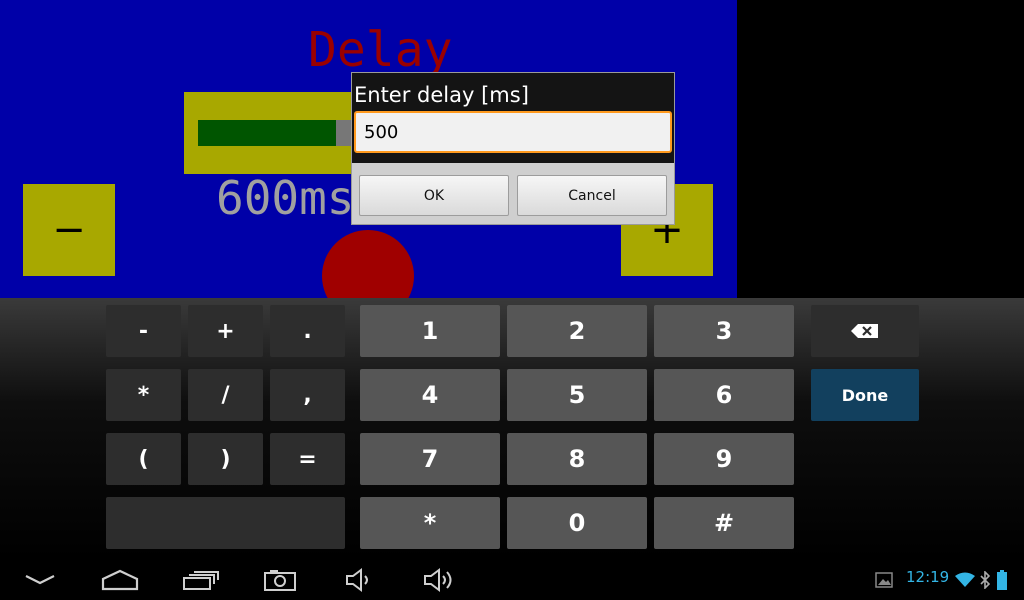 This screenshot has width=1024, height=600. Describe the element at coordinates (985, 580) in the screenshot. I see `bluetooth-icon` at that location.